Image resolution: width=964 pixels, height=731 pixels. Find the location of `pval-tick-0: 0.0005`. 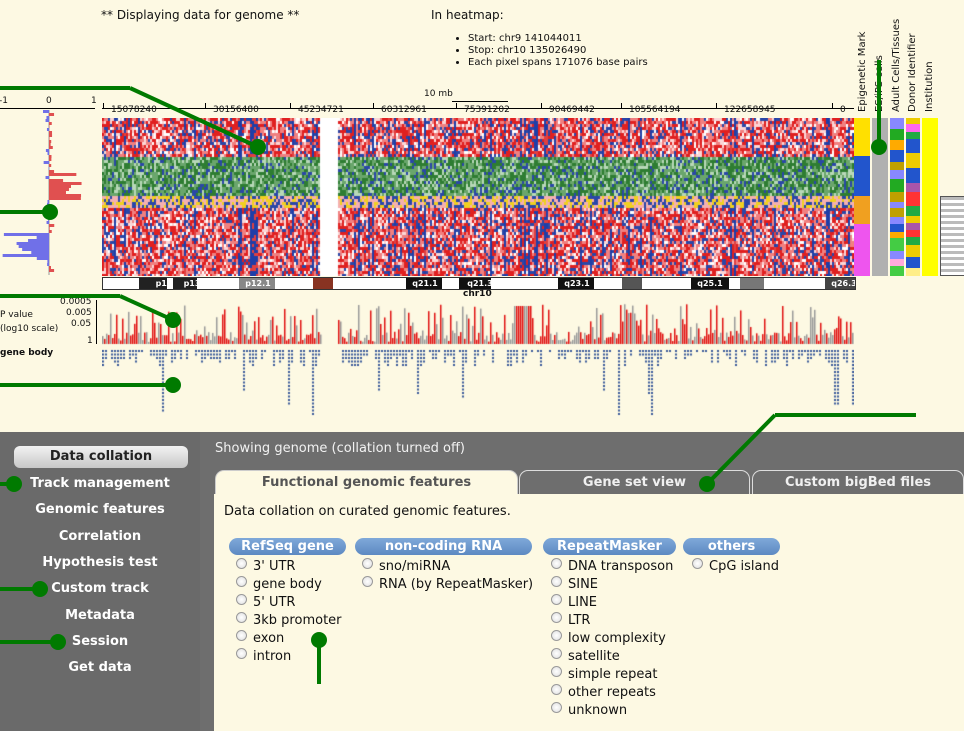

pval-tick-0: 0.0005 is located at coordinates (76, 302).